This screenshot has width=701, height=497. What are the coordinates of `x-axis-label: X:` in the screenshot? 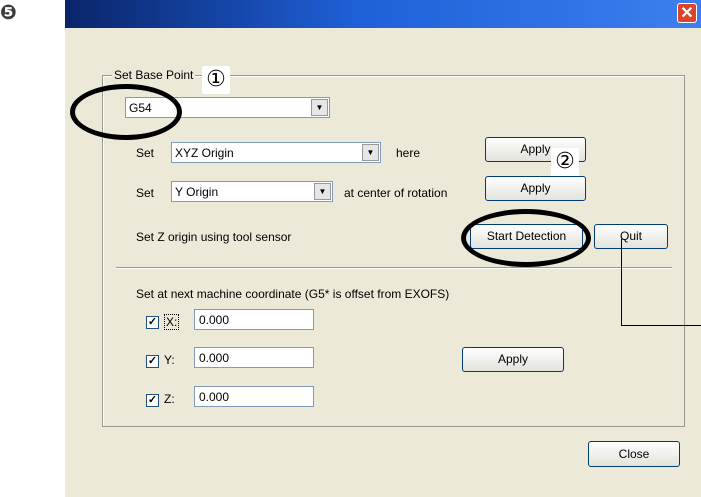 It's located at (172, 322).